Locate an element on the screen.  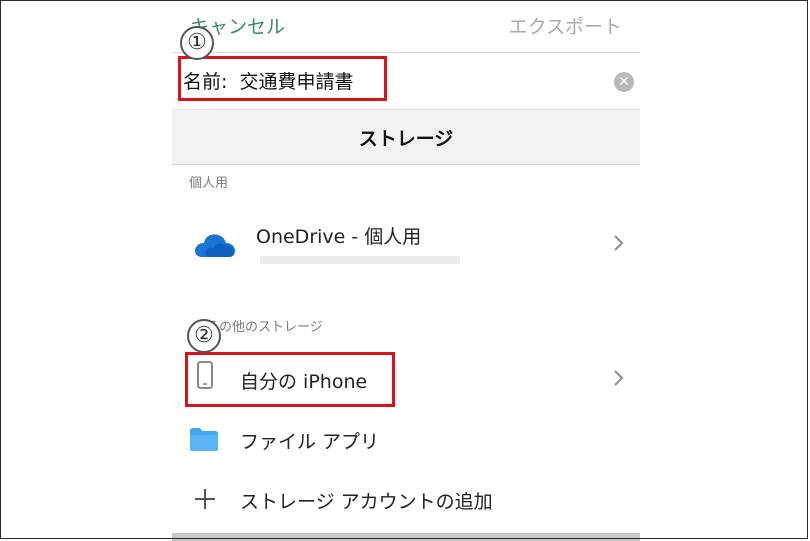
folder-icon is located at coordinates (204, 439).